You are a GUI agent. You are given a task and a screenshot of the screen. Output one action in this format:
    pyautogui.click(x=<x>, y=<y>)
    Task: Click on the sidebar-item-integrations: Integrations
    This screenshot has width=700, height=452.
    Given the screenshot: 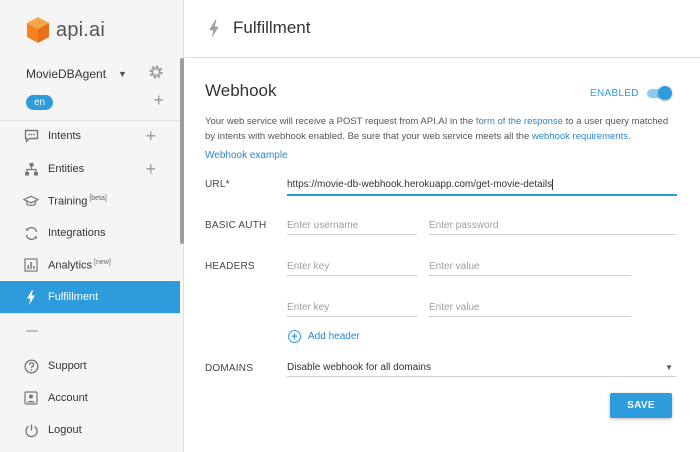 What is the action you would take?
    pyautogui.click(x=90, y=233)
    